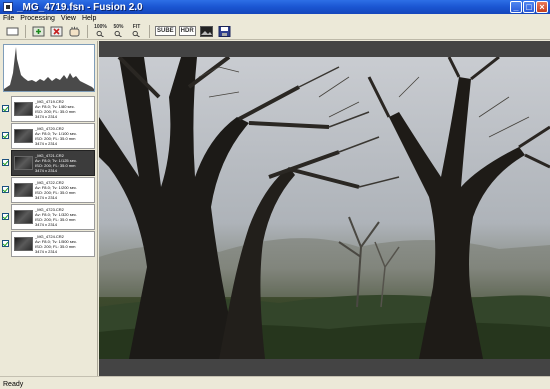 The width and height of the screenshot is (550, 389). I want to click on zoom-fit-button: FIT, so click(136, 31).